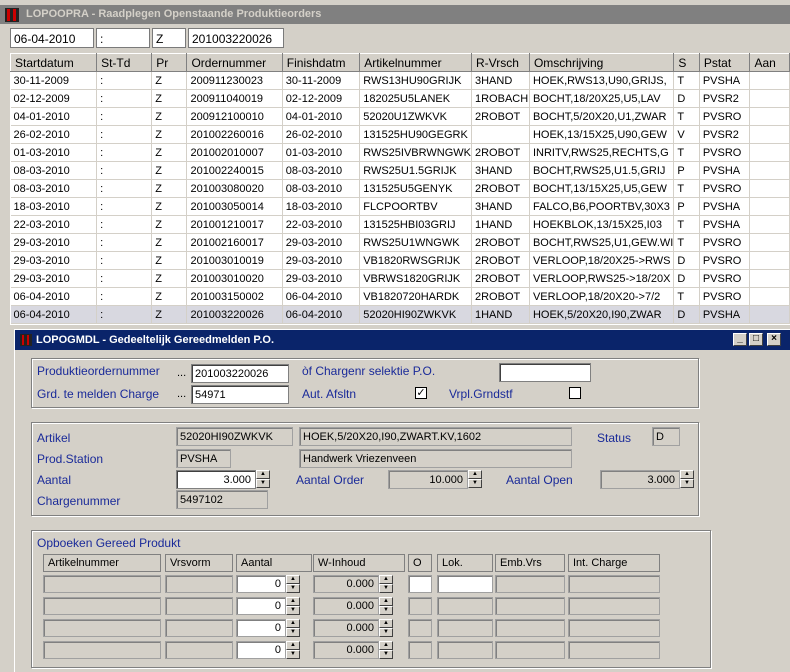 The height and width of the screenshot is (672, 790). I want to click on table-cell: Z, so click(169, 80).